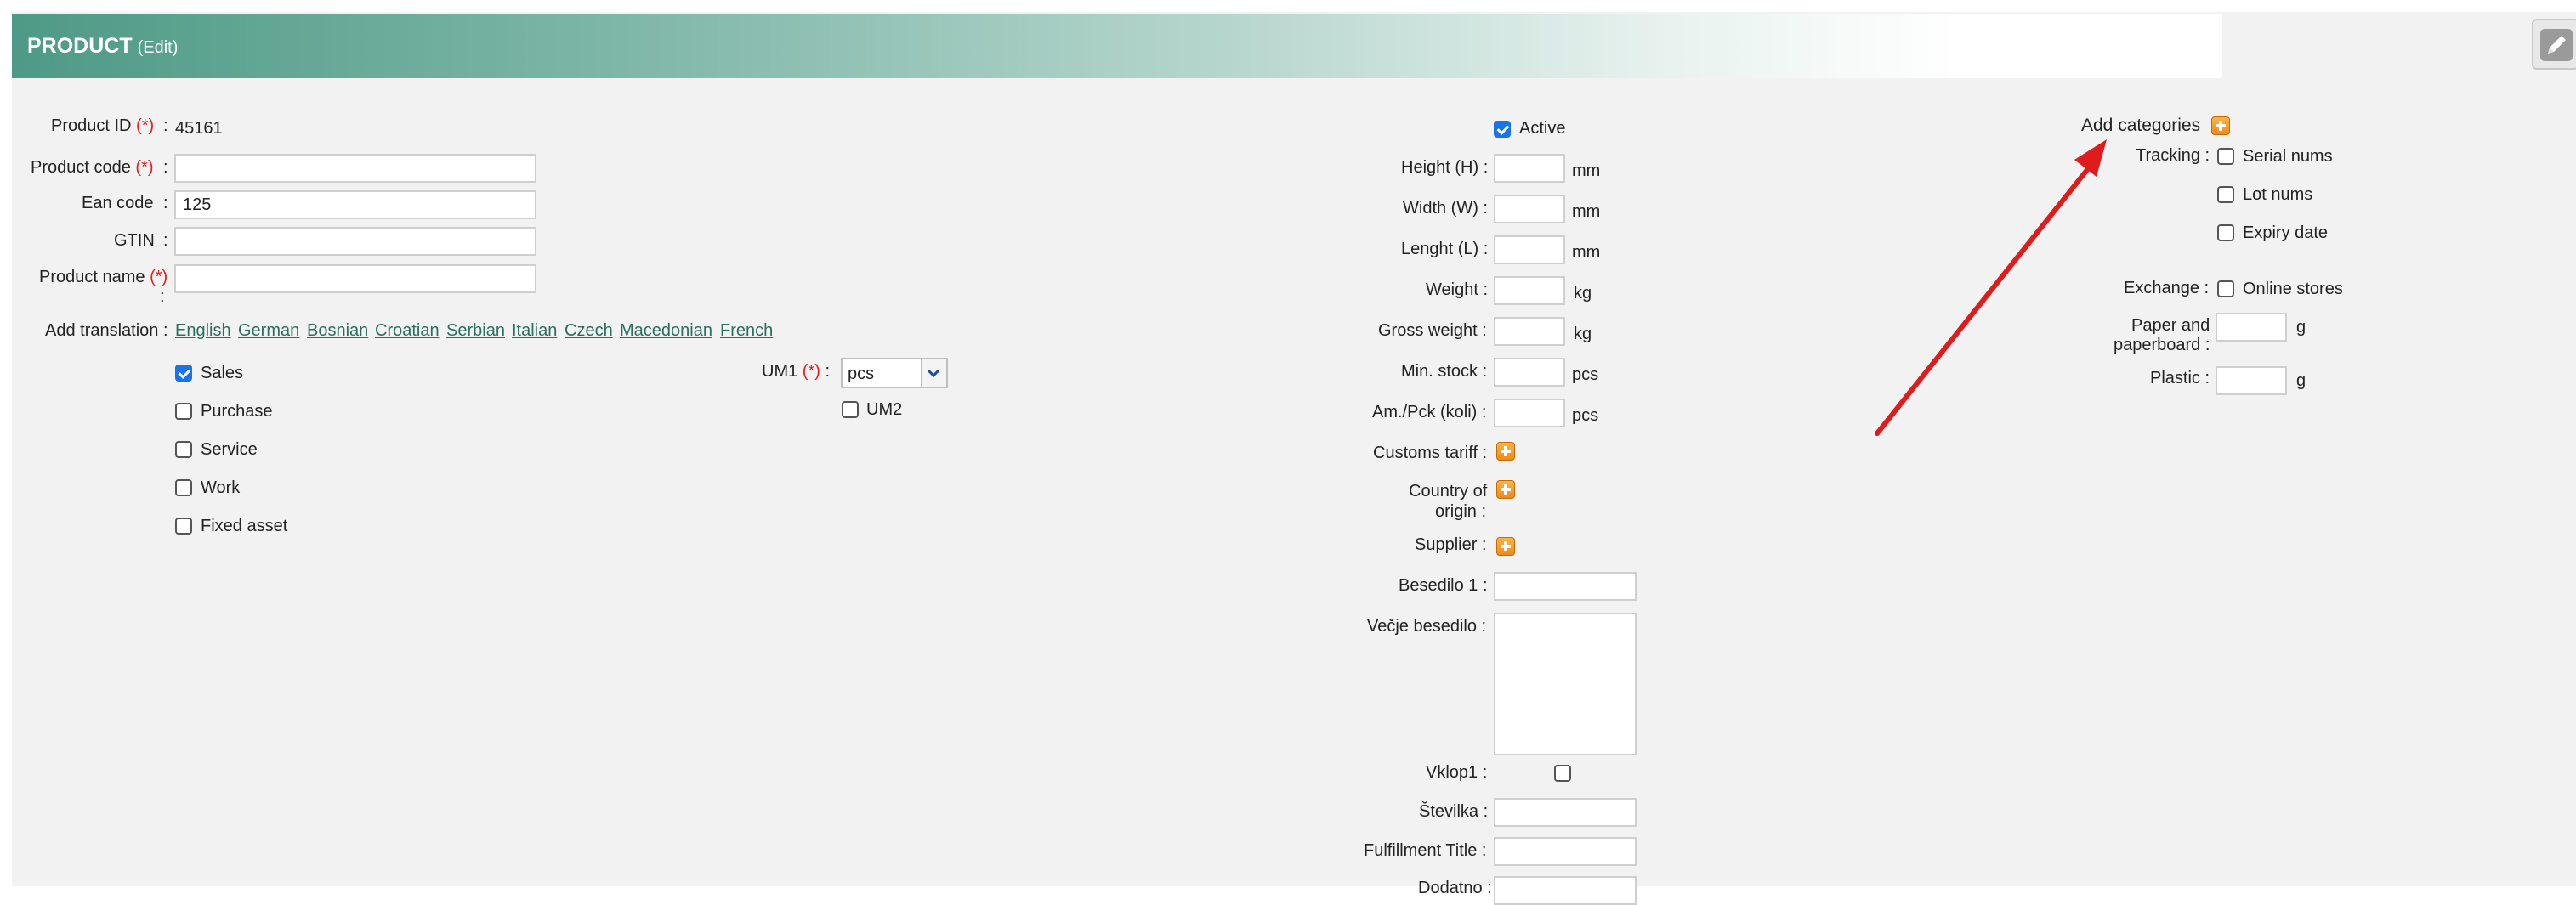 Image resolution: width=2576 pixels, height=905 pixels. What do you see at coordinates (1991, 287) in the screenshot?
I see `red-arrow-annotation` at bounding box center [1991, 287].